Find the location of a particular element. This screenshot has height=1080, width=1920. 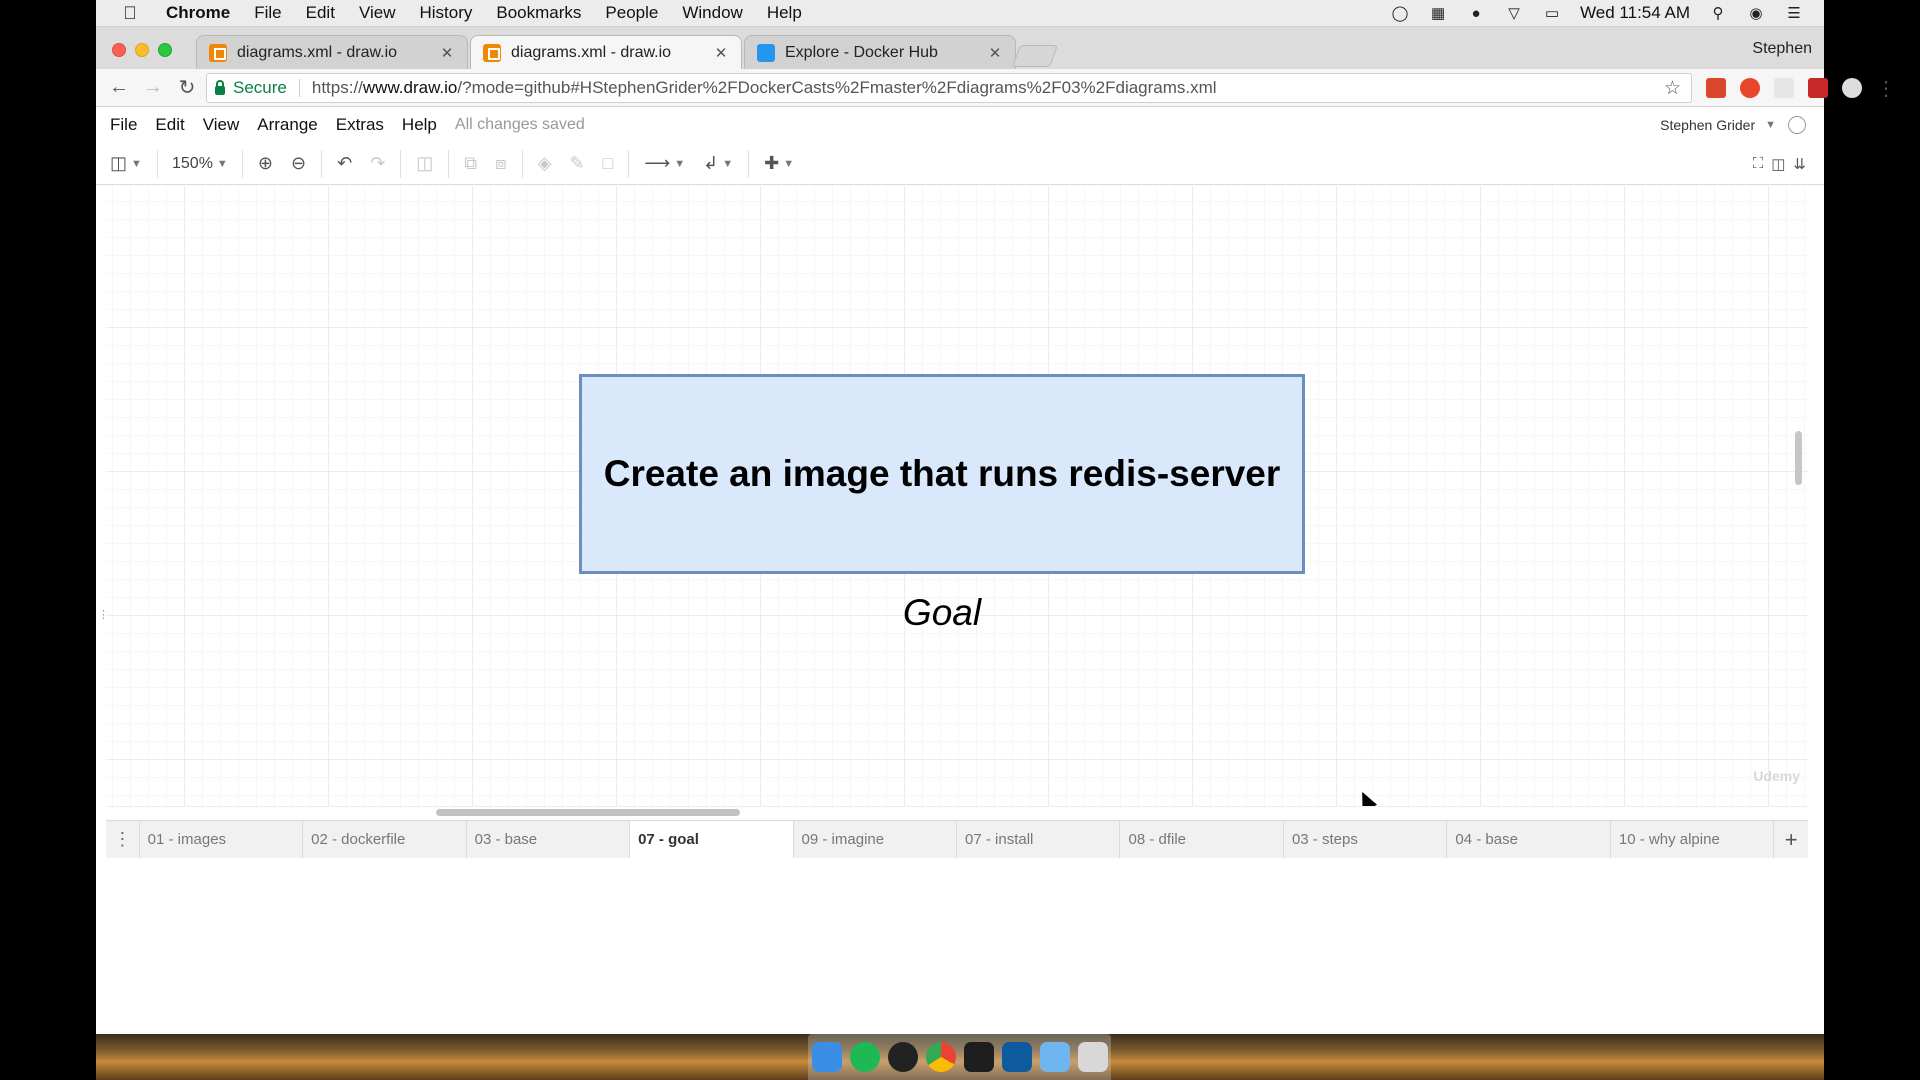

drawio-menu-view: View is located at coordinates (221, 125).